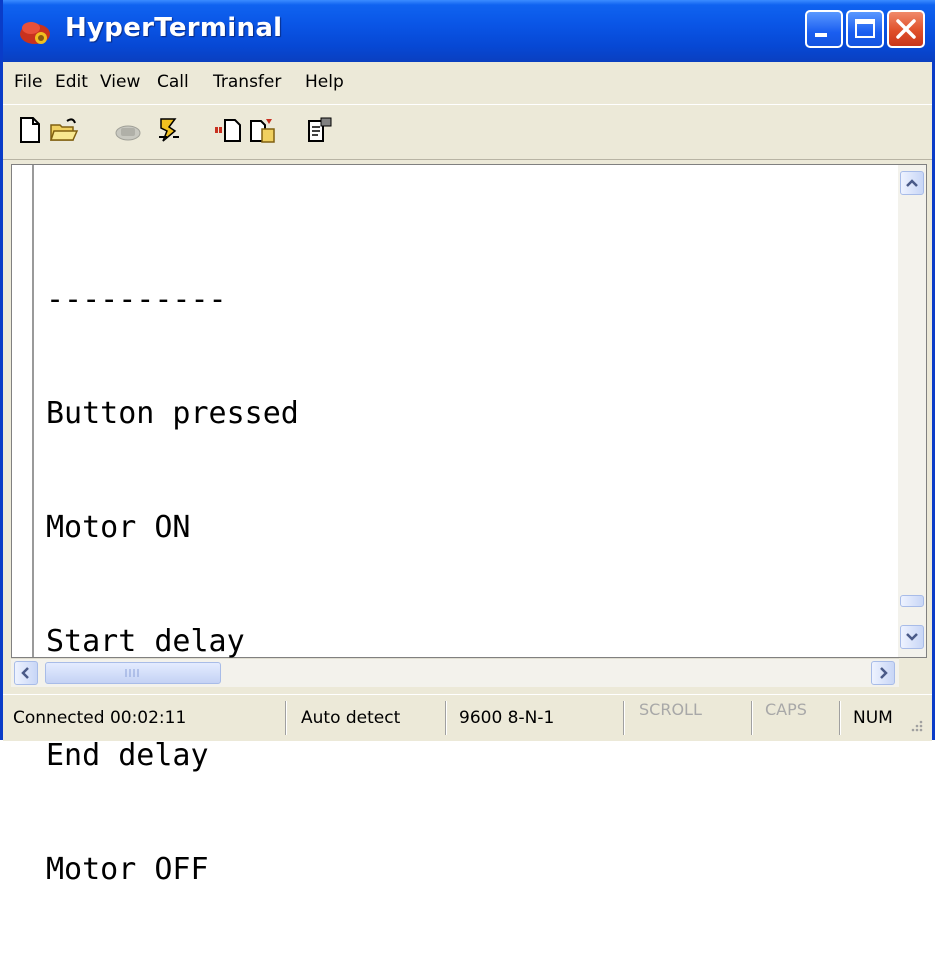 The width and height of the screenshot is (935, 965). I want to click on receive-file-icon, so click(263, 130).